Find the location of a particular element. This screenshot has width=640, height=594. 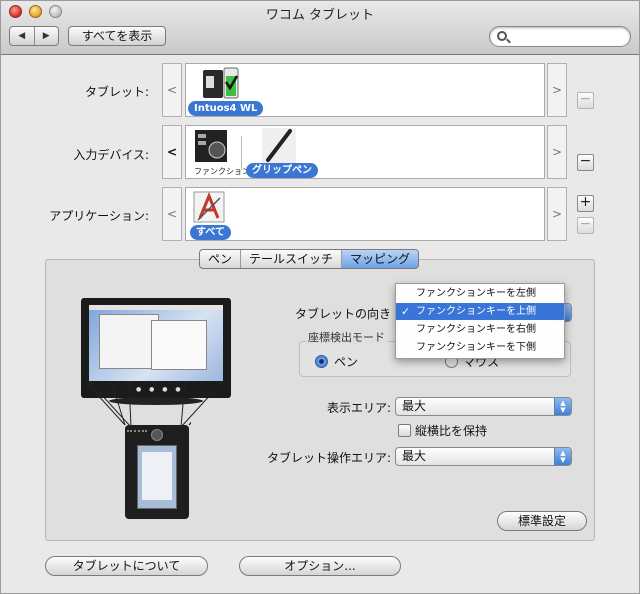

tablet-area-value: 最大 is located at coordinates (414, 456).